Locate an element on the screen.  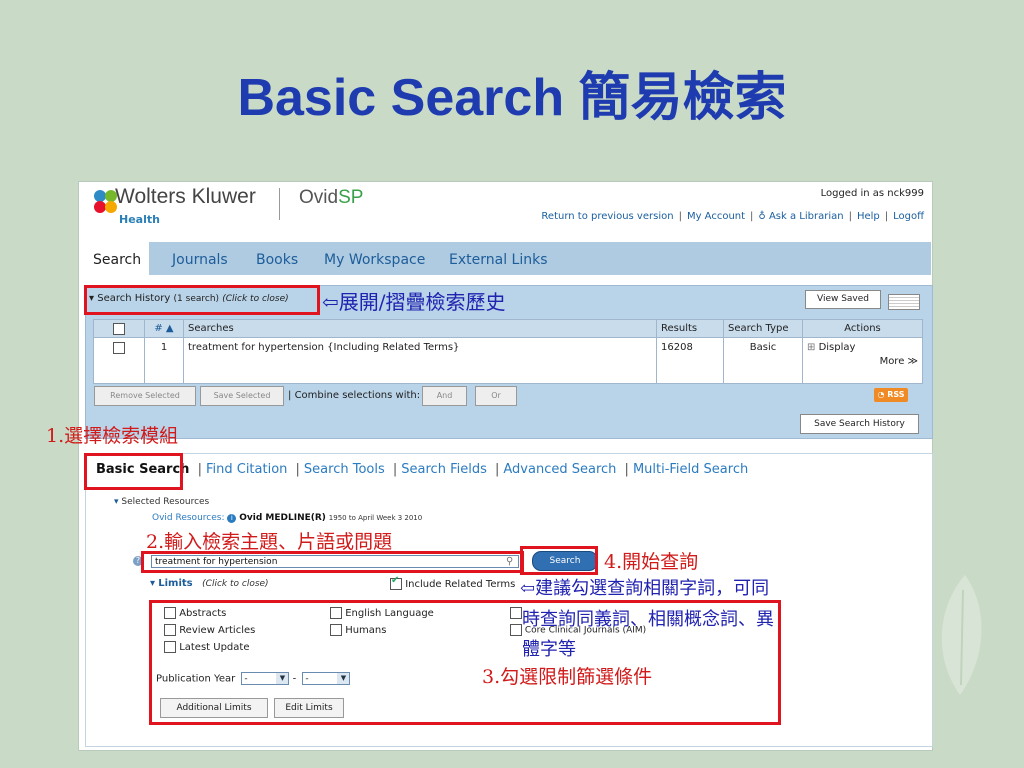
display-icon: ⊞ is located at coordinates (811, 347).